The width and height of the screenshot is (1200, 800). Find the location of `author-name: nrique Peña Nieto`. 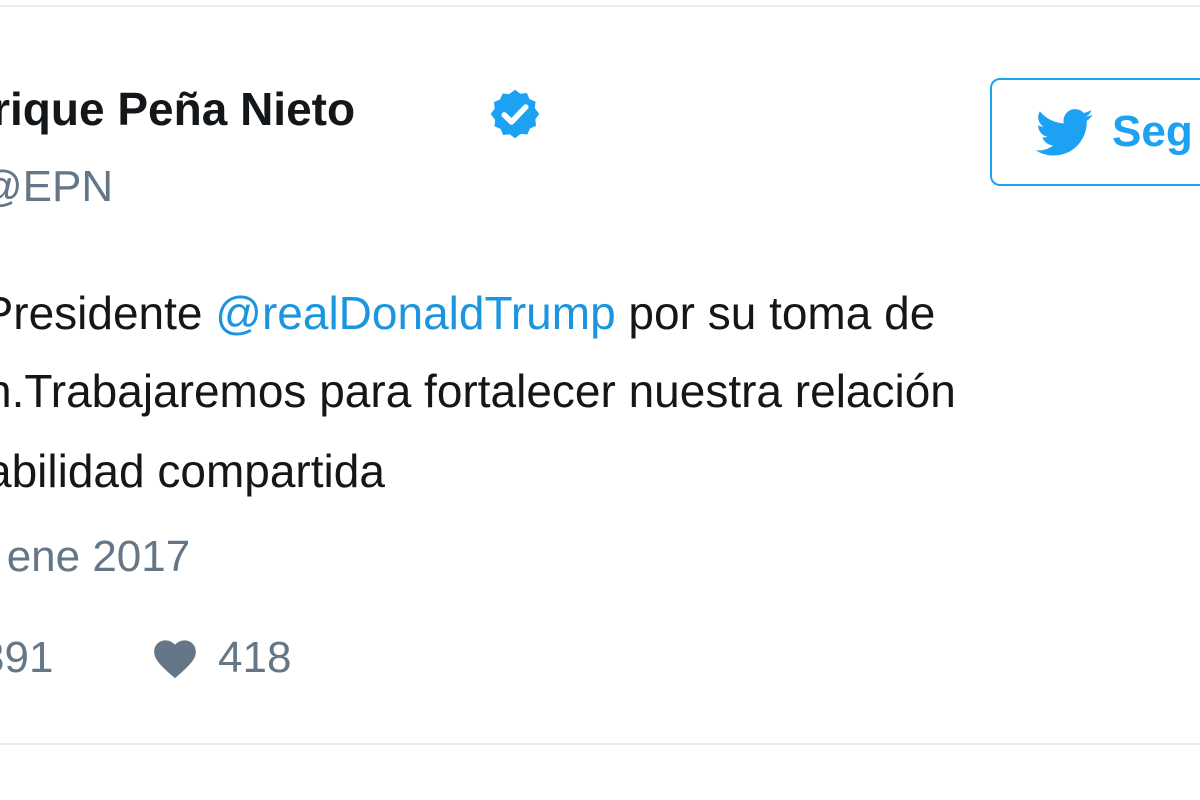

author-name: nrique Peña Nieto is located at coordinates (177, 109).